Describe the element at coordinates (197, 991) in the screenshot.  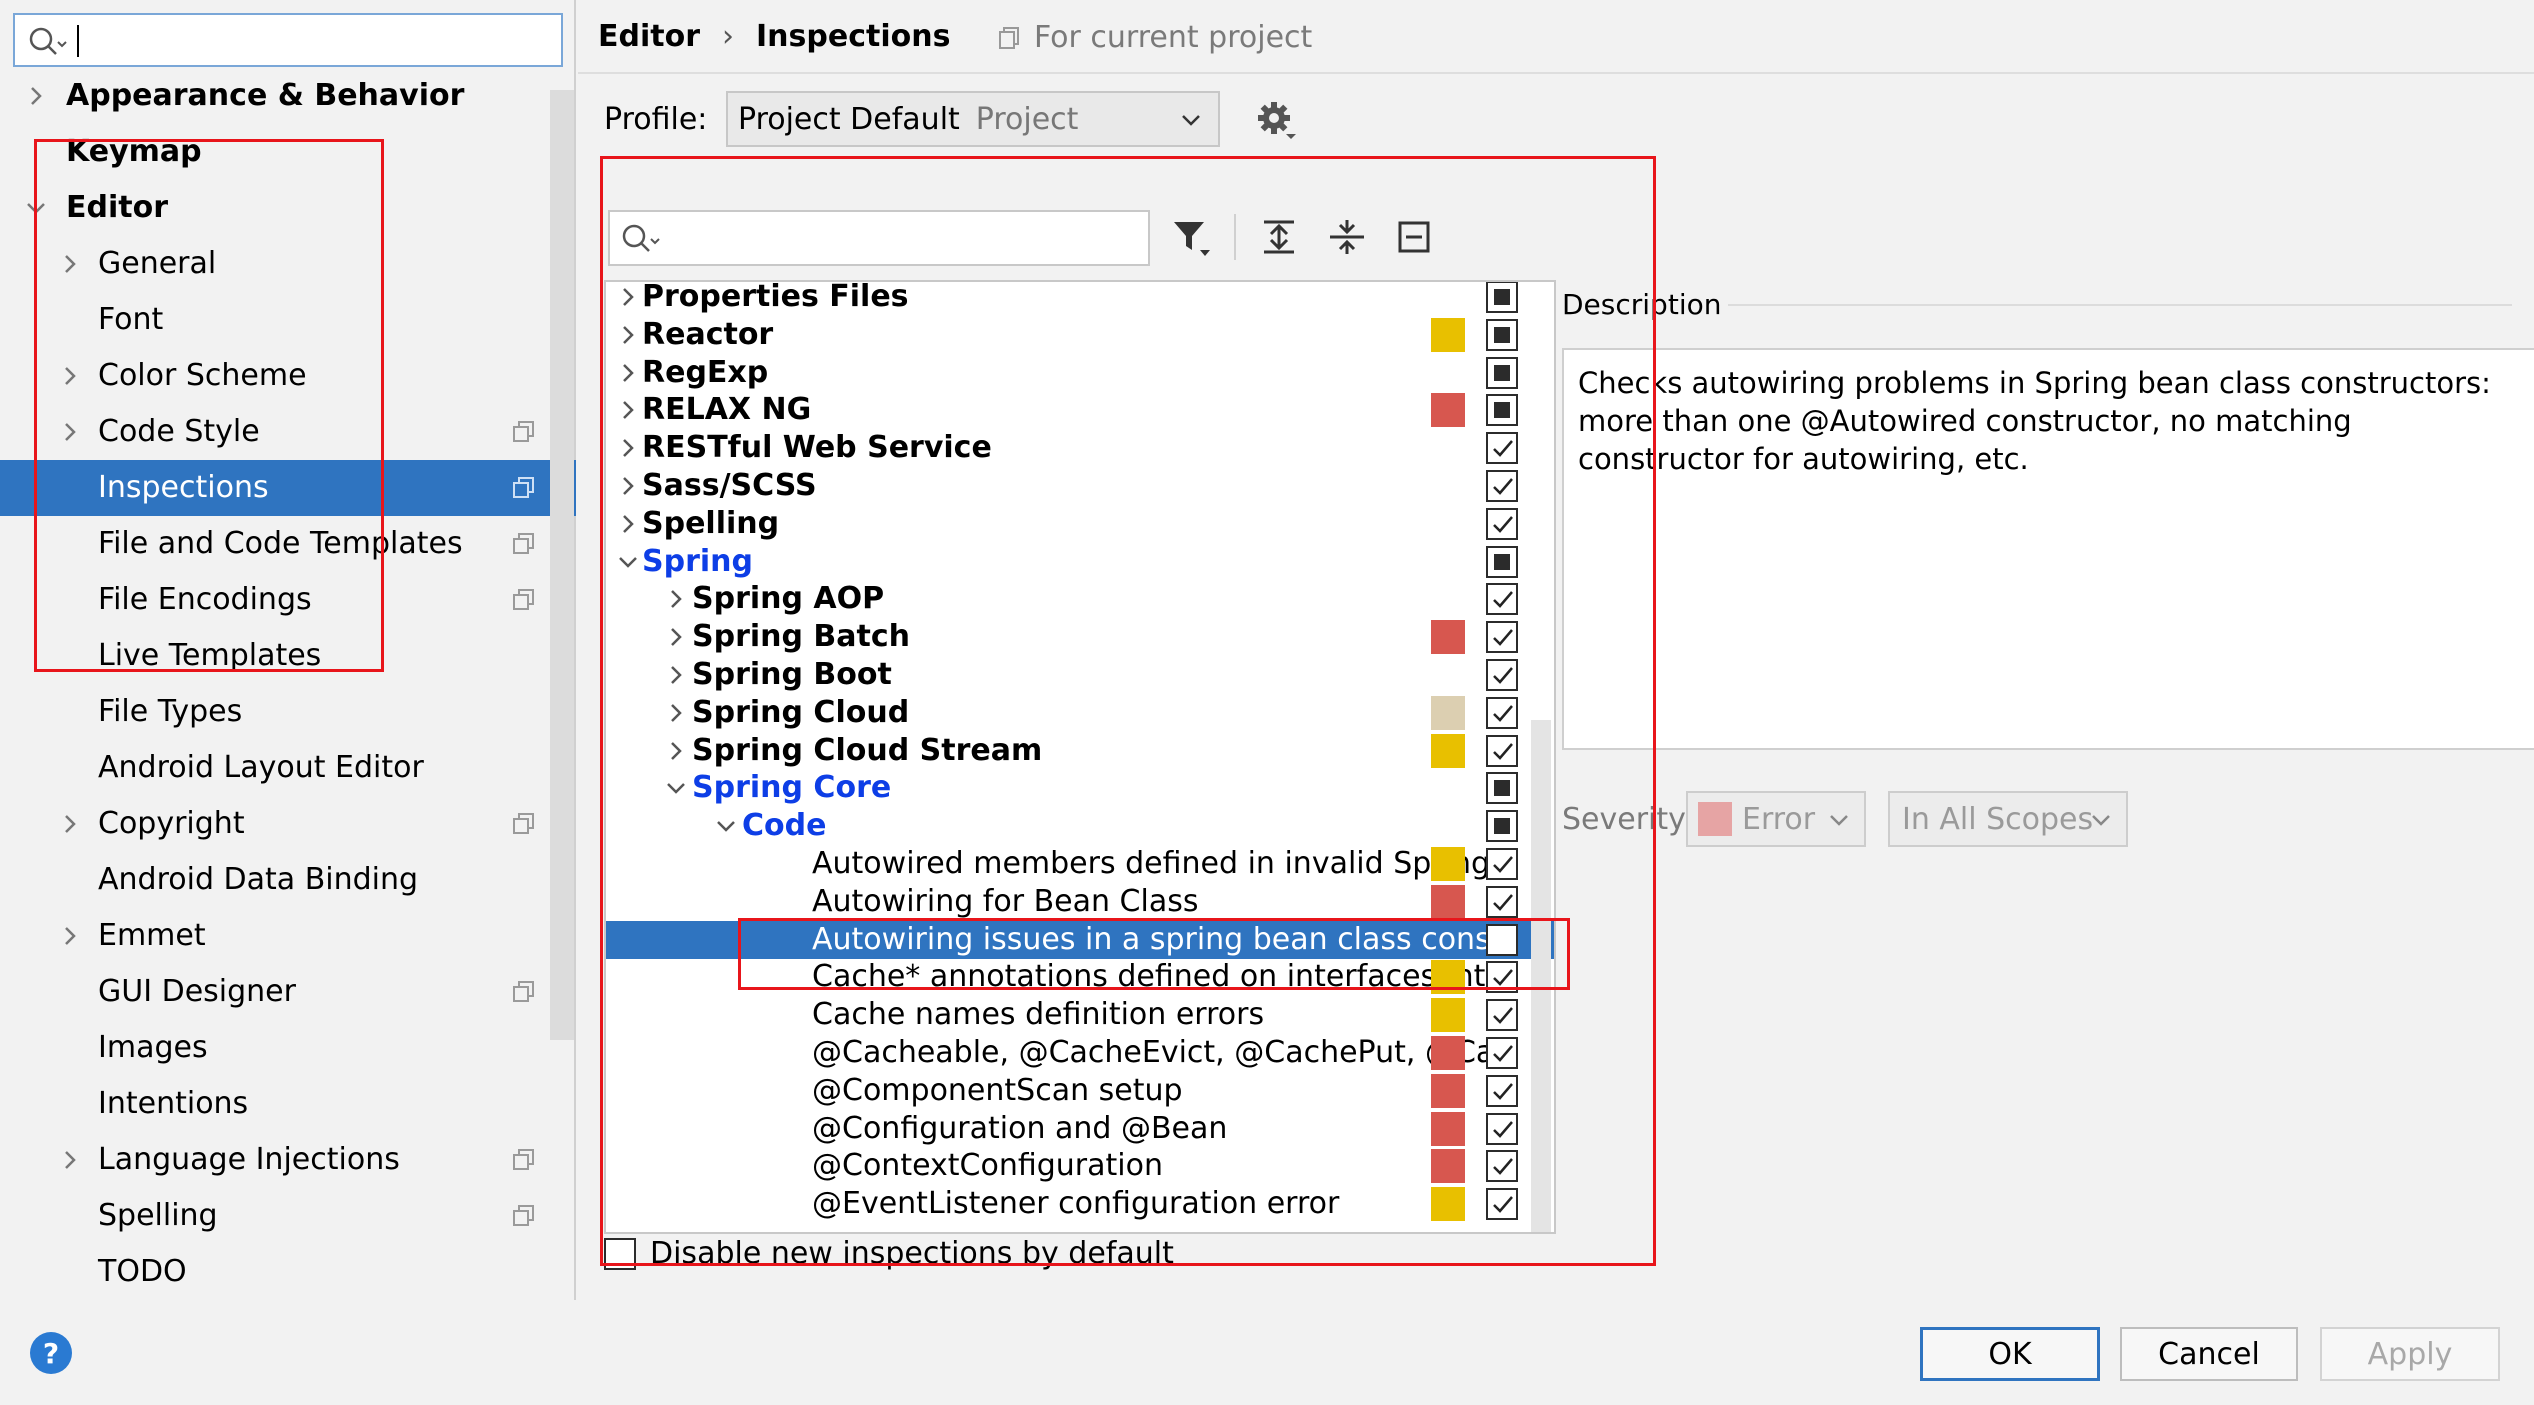
I see `sidebar-item-label: GUI Designer` at that location.